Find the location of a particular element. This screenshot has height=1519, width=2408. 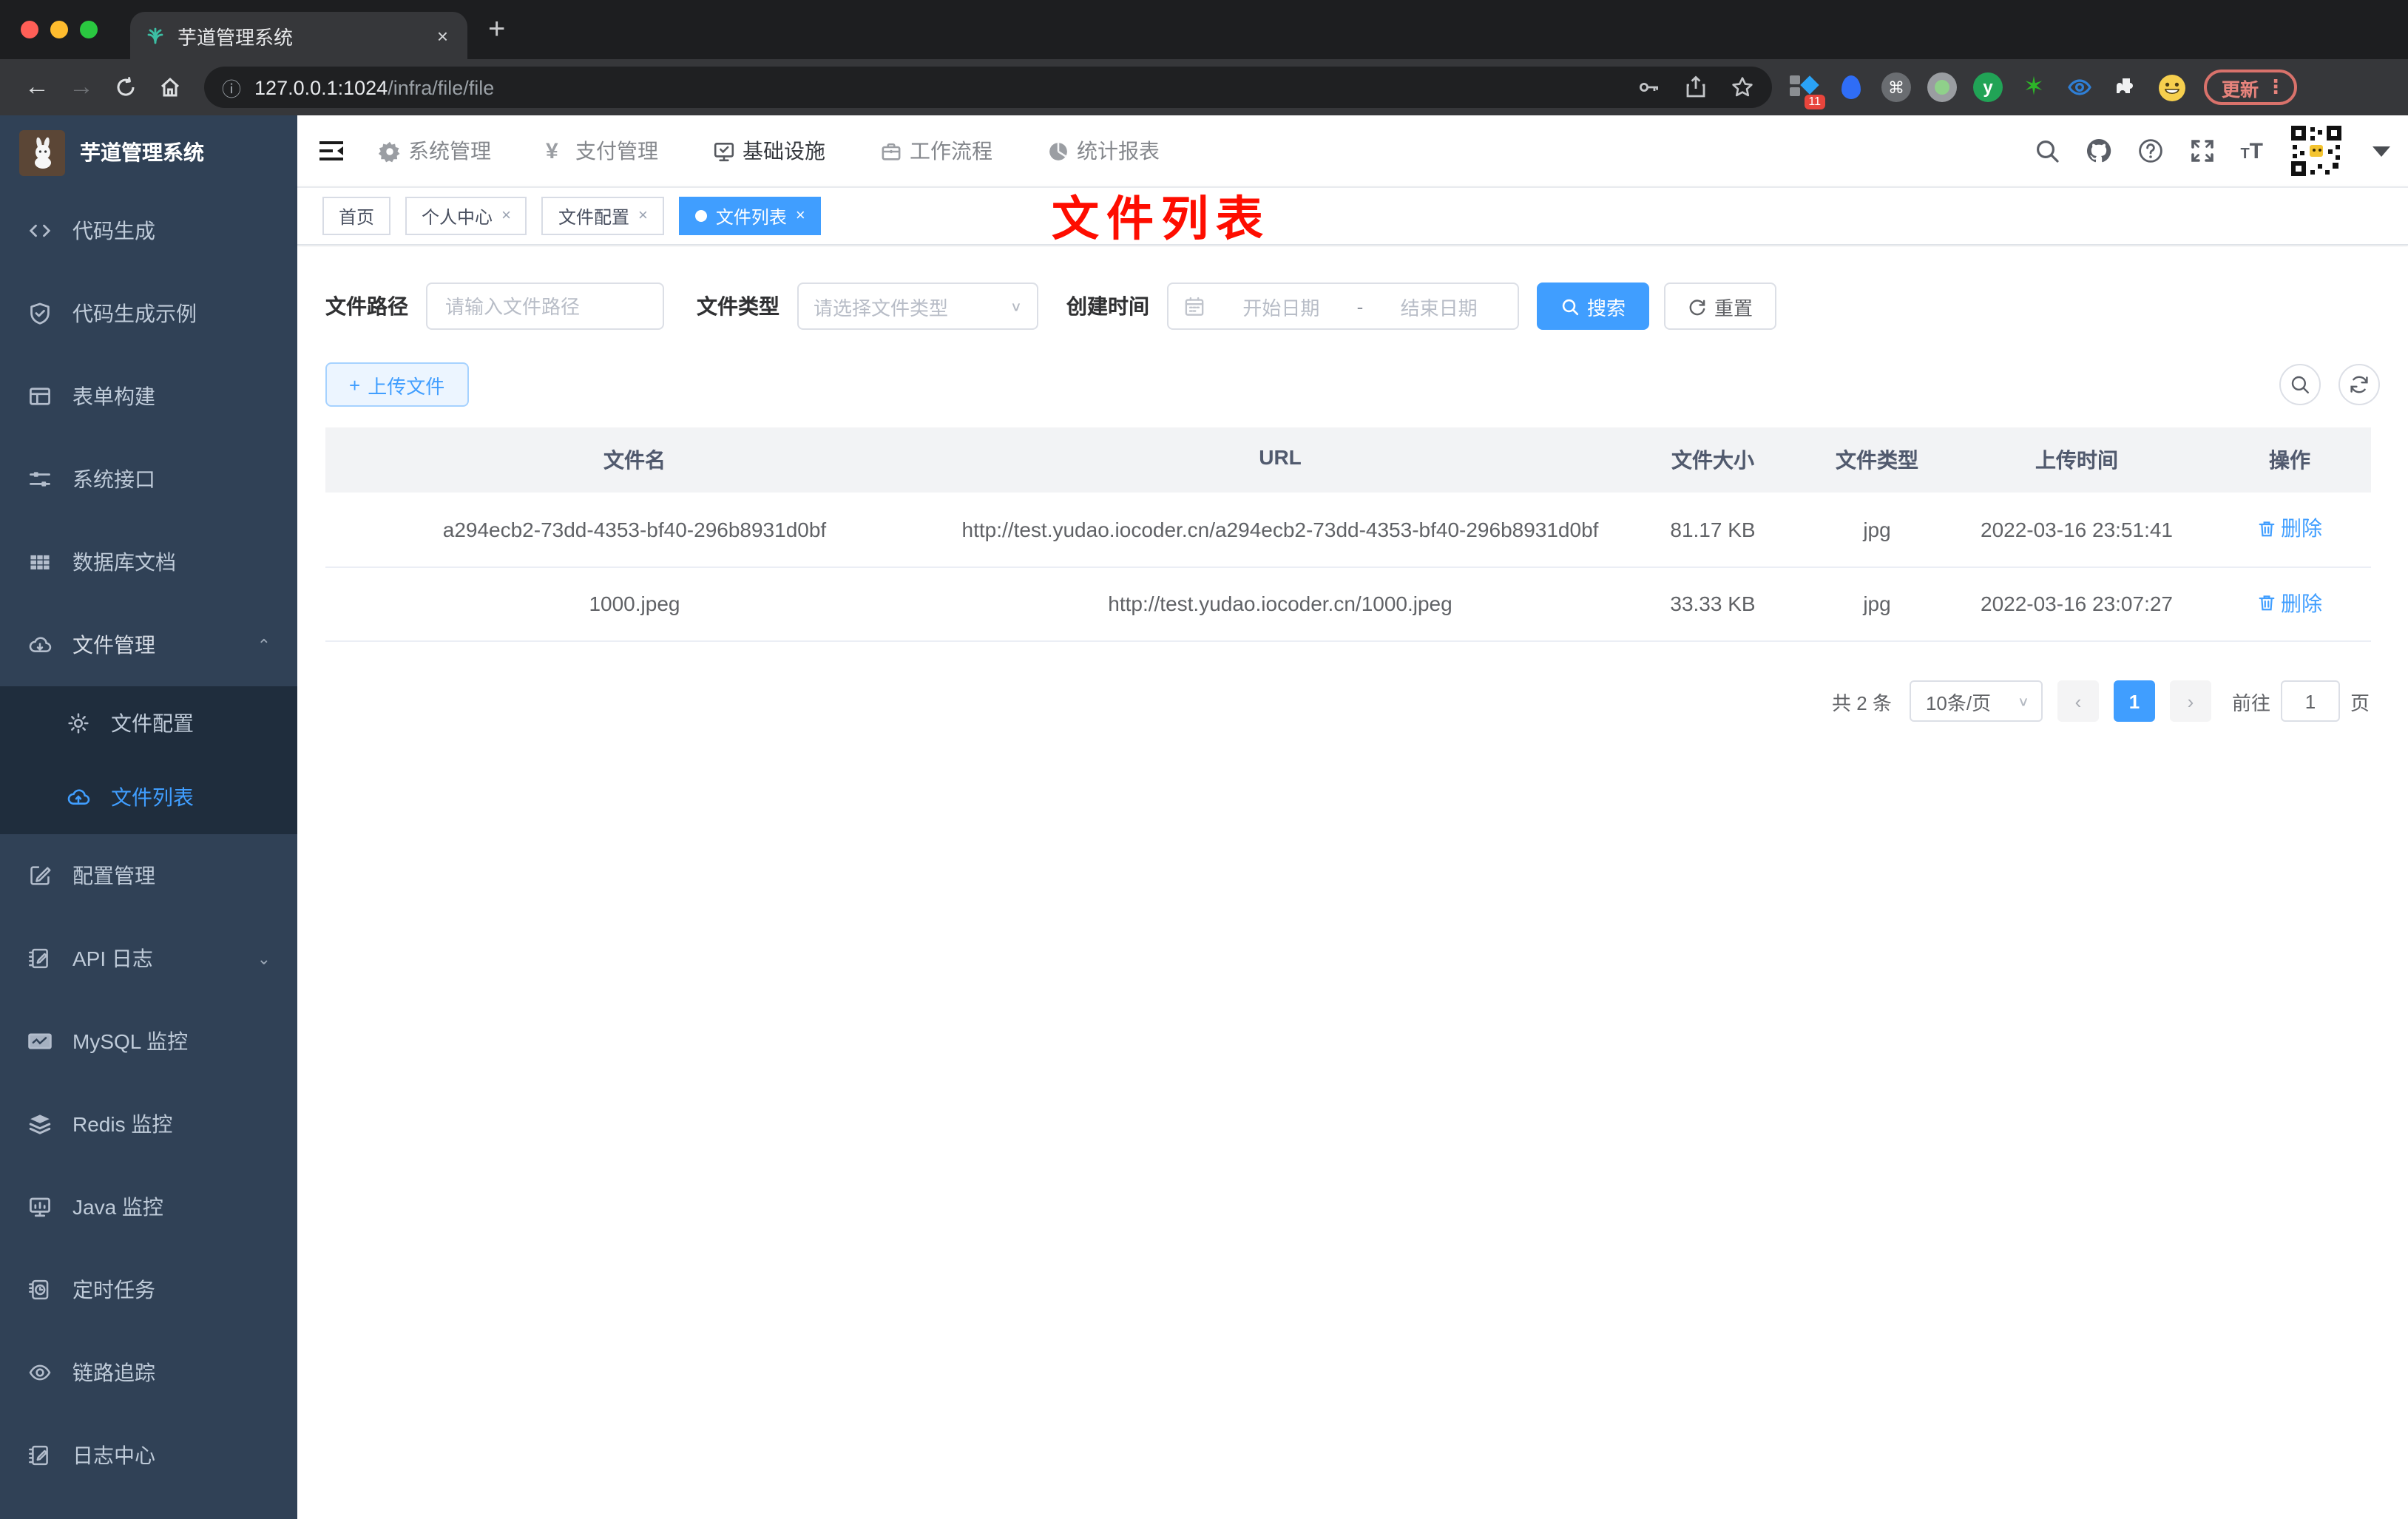

calendar-icon is located at coordinates (1194, 306).